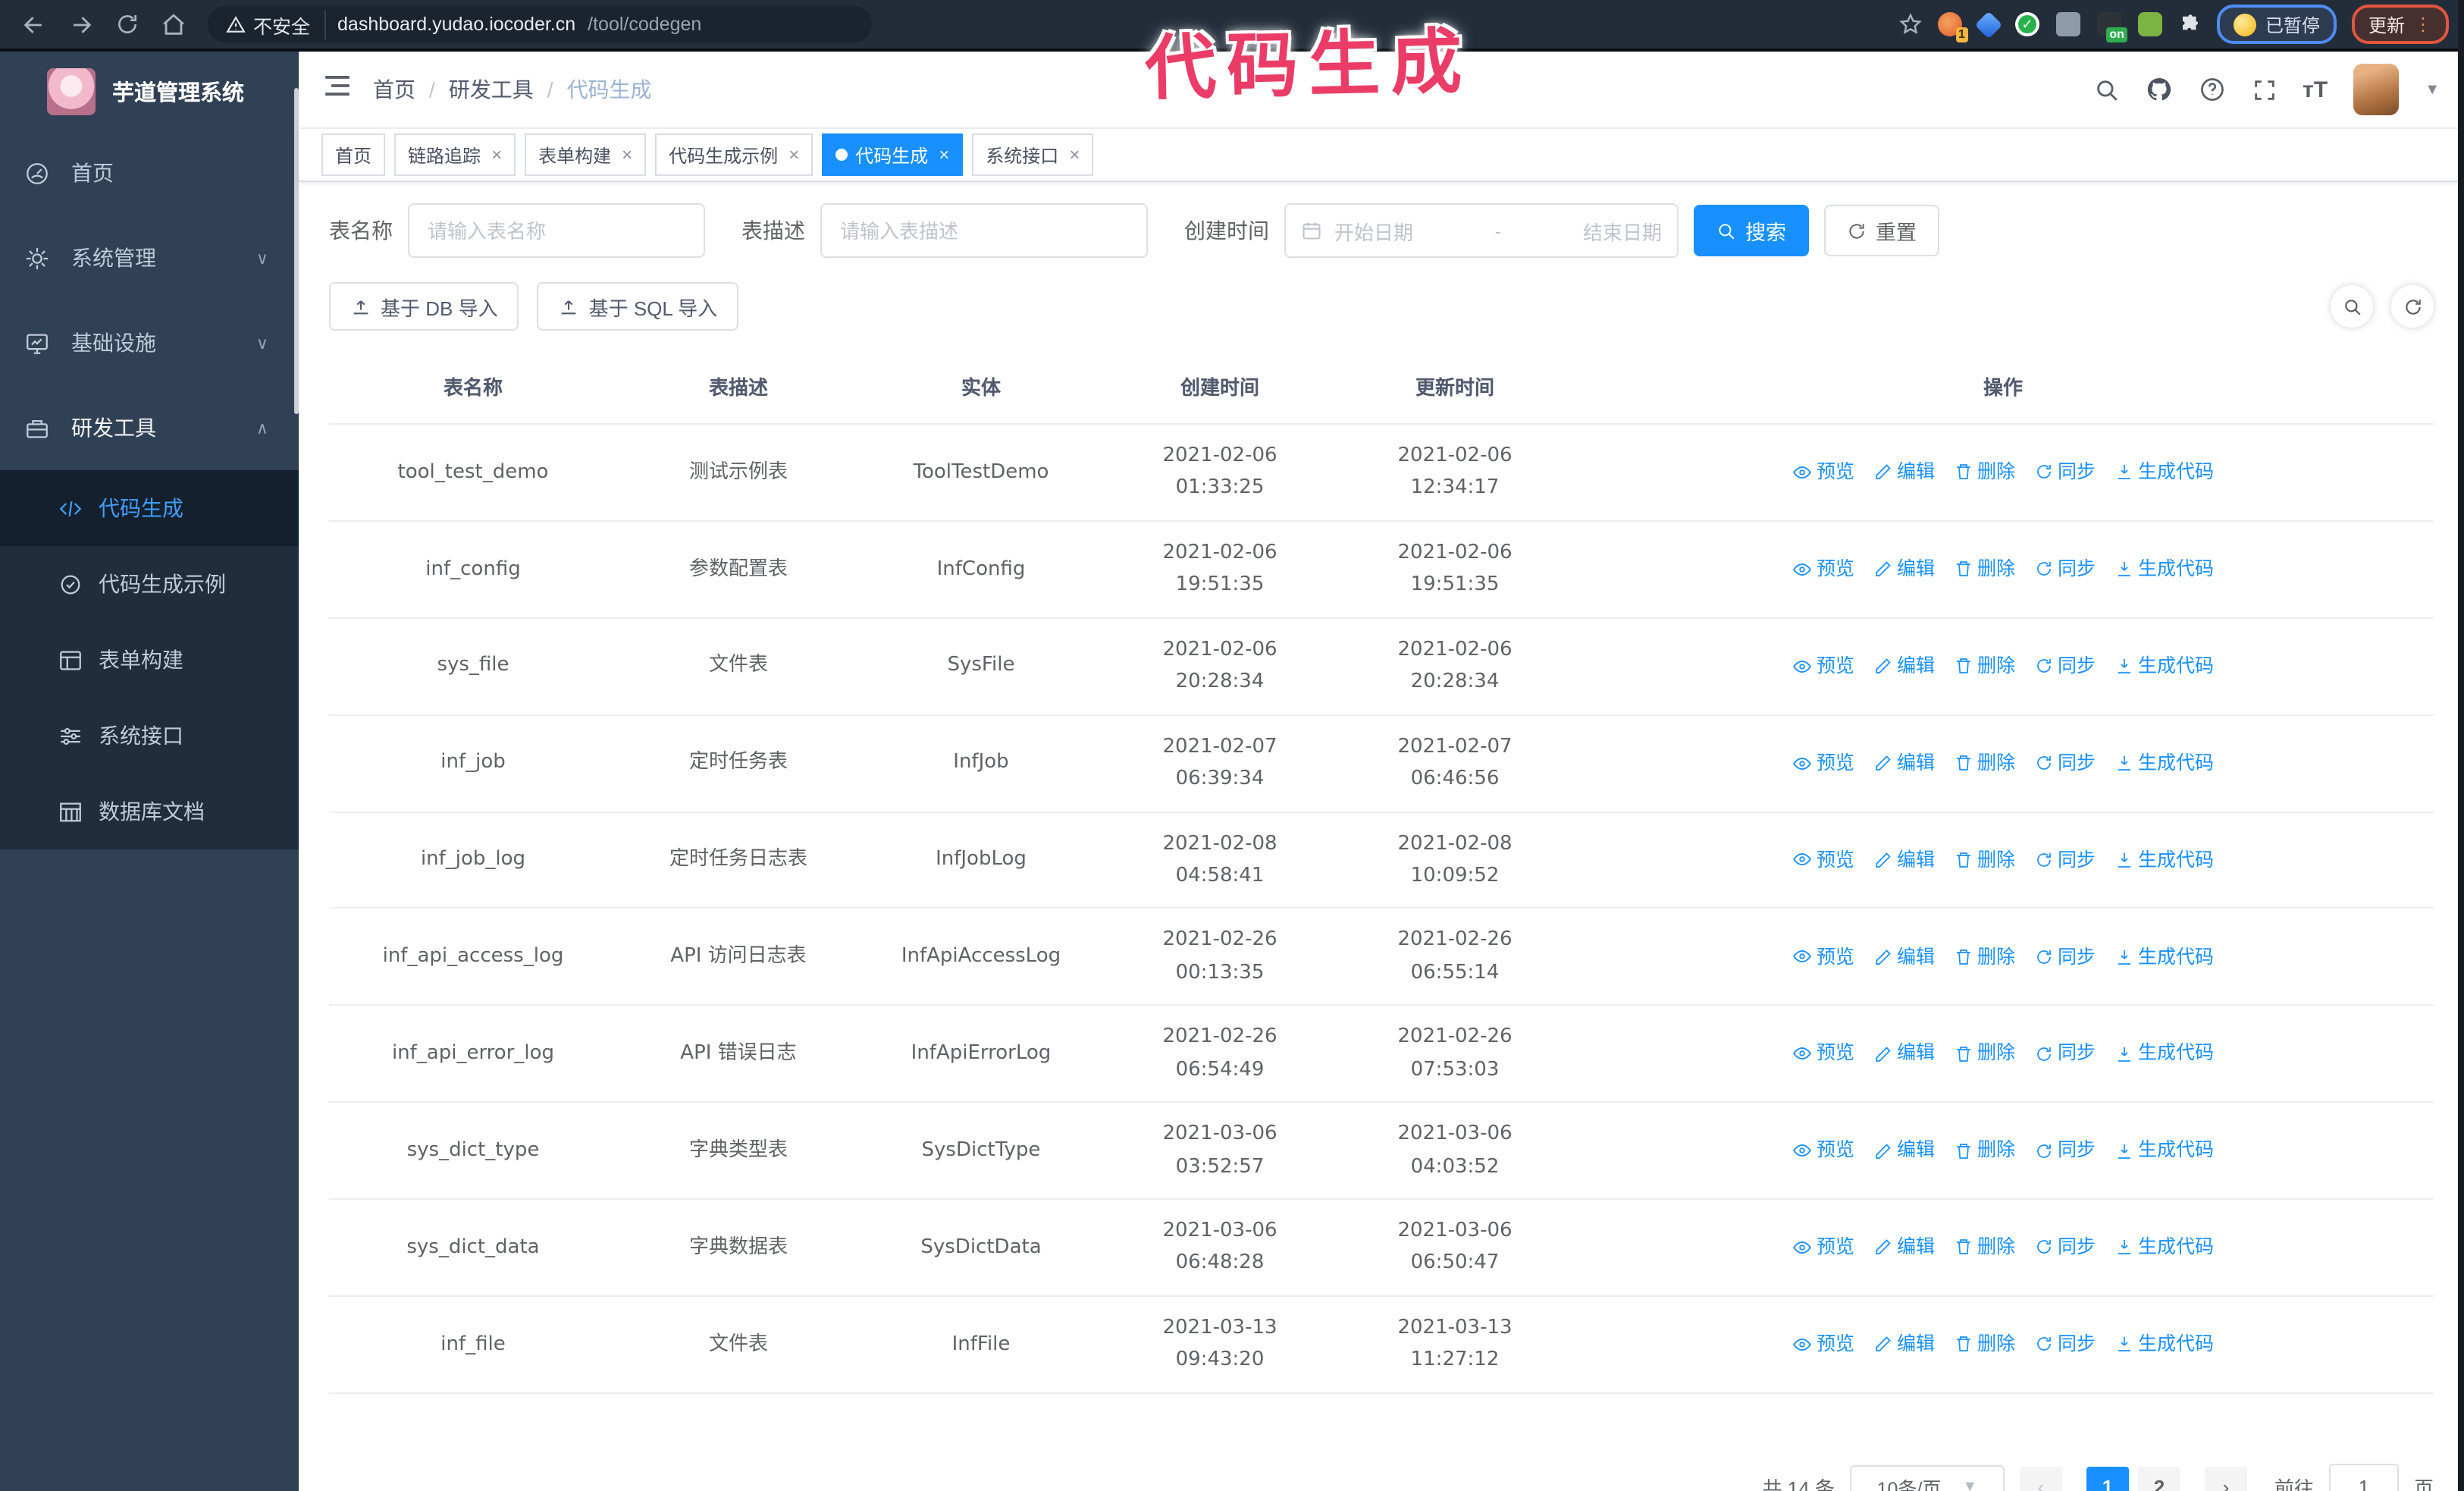  Describe the element at coordinates (2432, 89) in the screenshot. I see `user-caret-icon: ▼` at that location.